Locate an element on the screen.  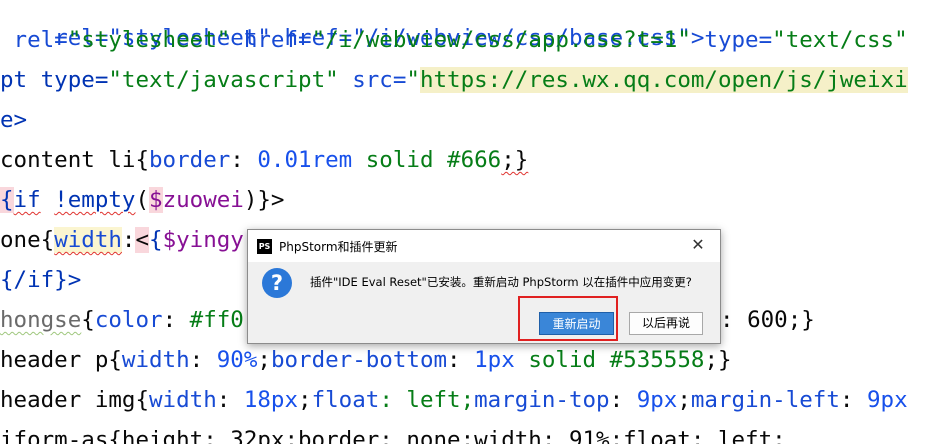
code-token: float is located at coordinates (345, 400).